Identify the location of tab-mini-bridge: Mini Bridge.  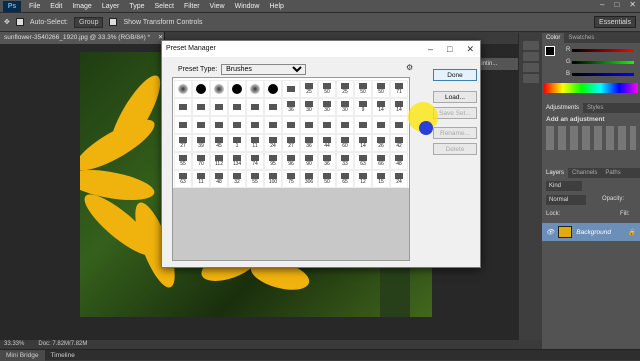
(22, 355).